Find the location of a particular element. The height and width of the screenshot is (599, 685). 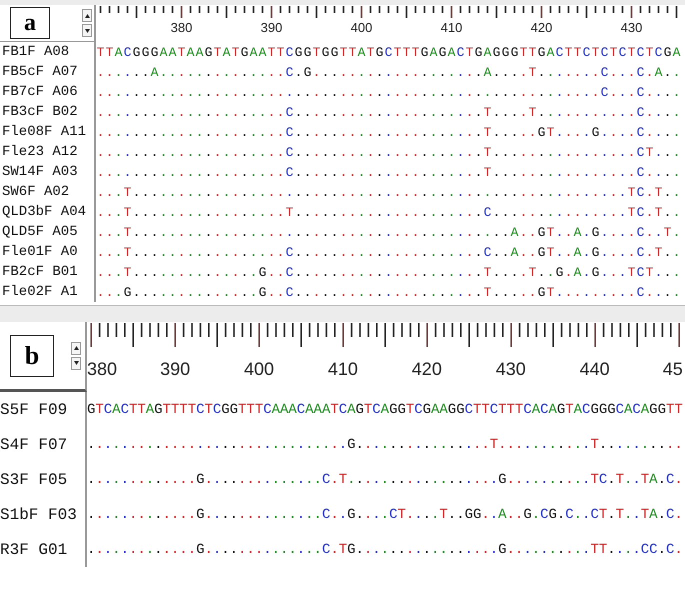

sequence-name: FB1F A08 is located at coordinates (48, 52).